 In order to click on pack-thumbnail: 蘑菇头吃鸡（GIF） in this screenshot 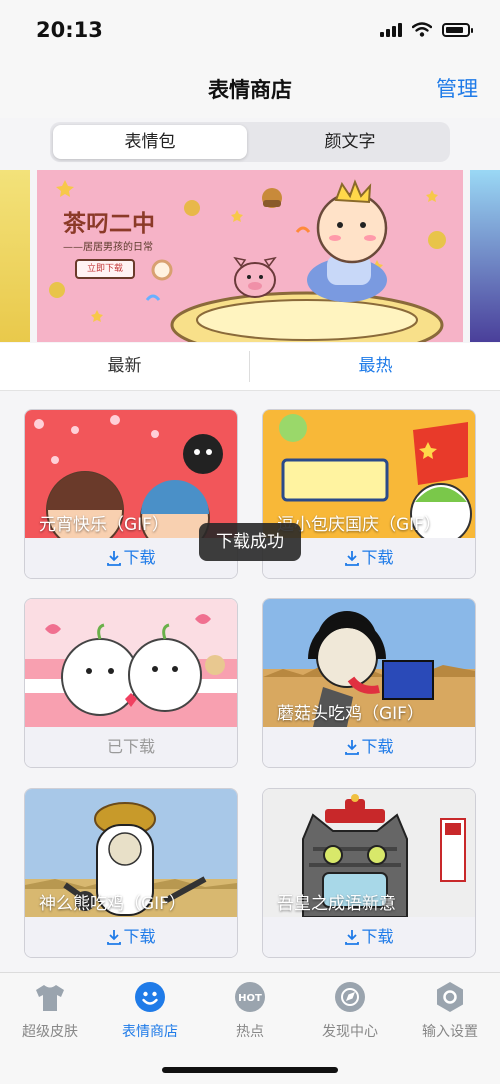, I will do `click(369, 663)`.